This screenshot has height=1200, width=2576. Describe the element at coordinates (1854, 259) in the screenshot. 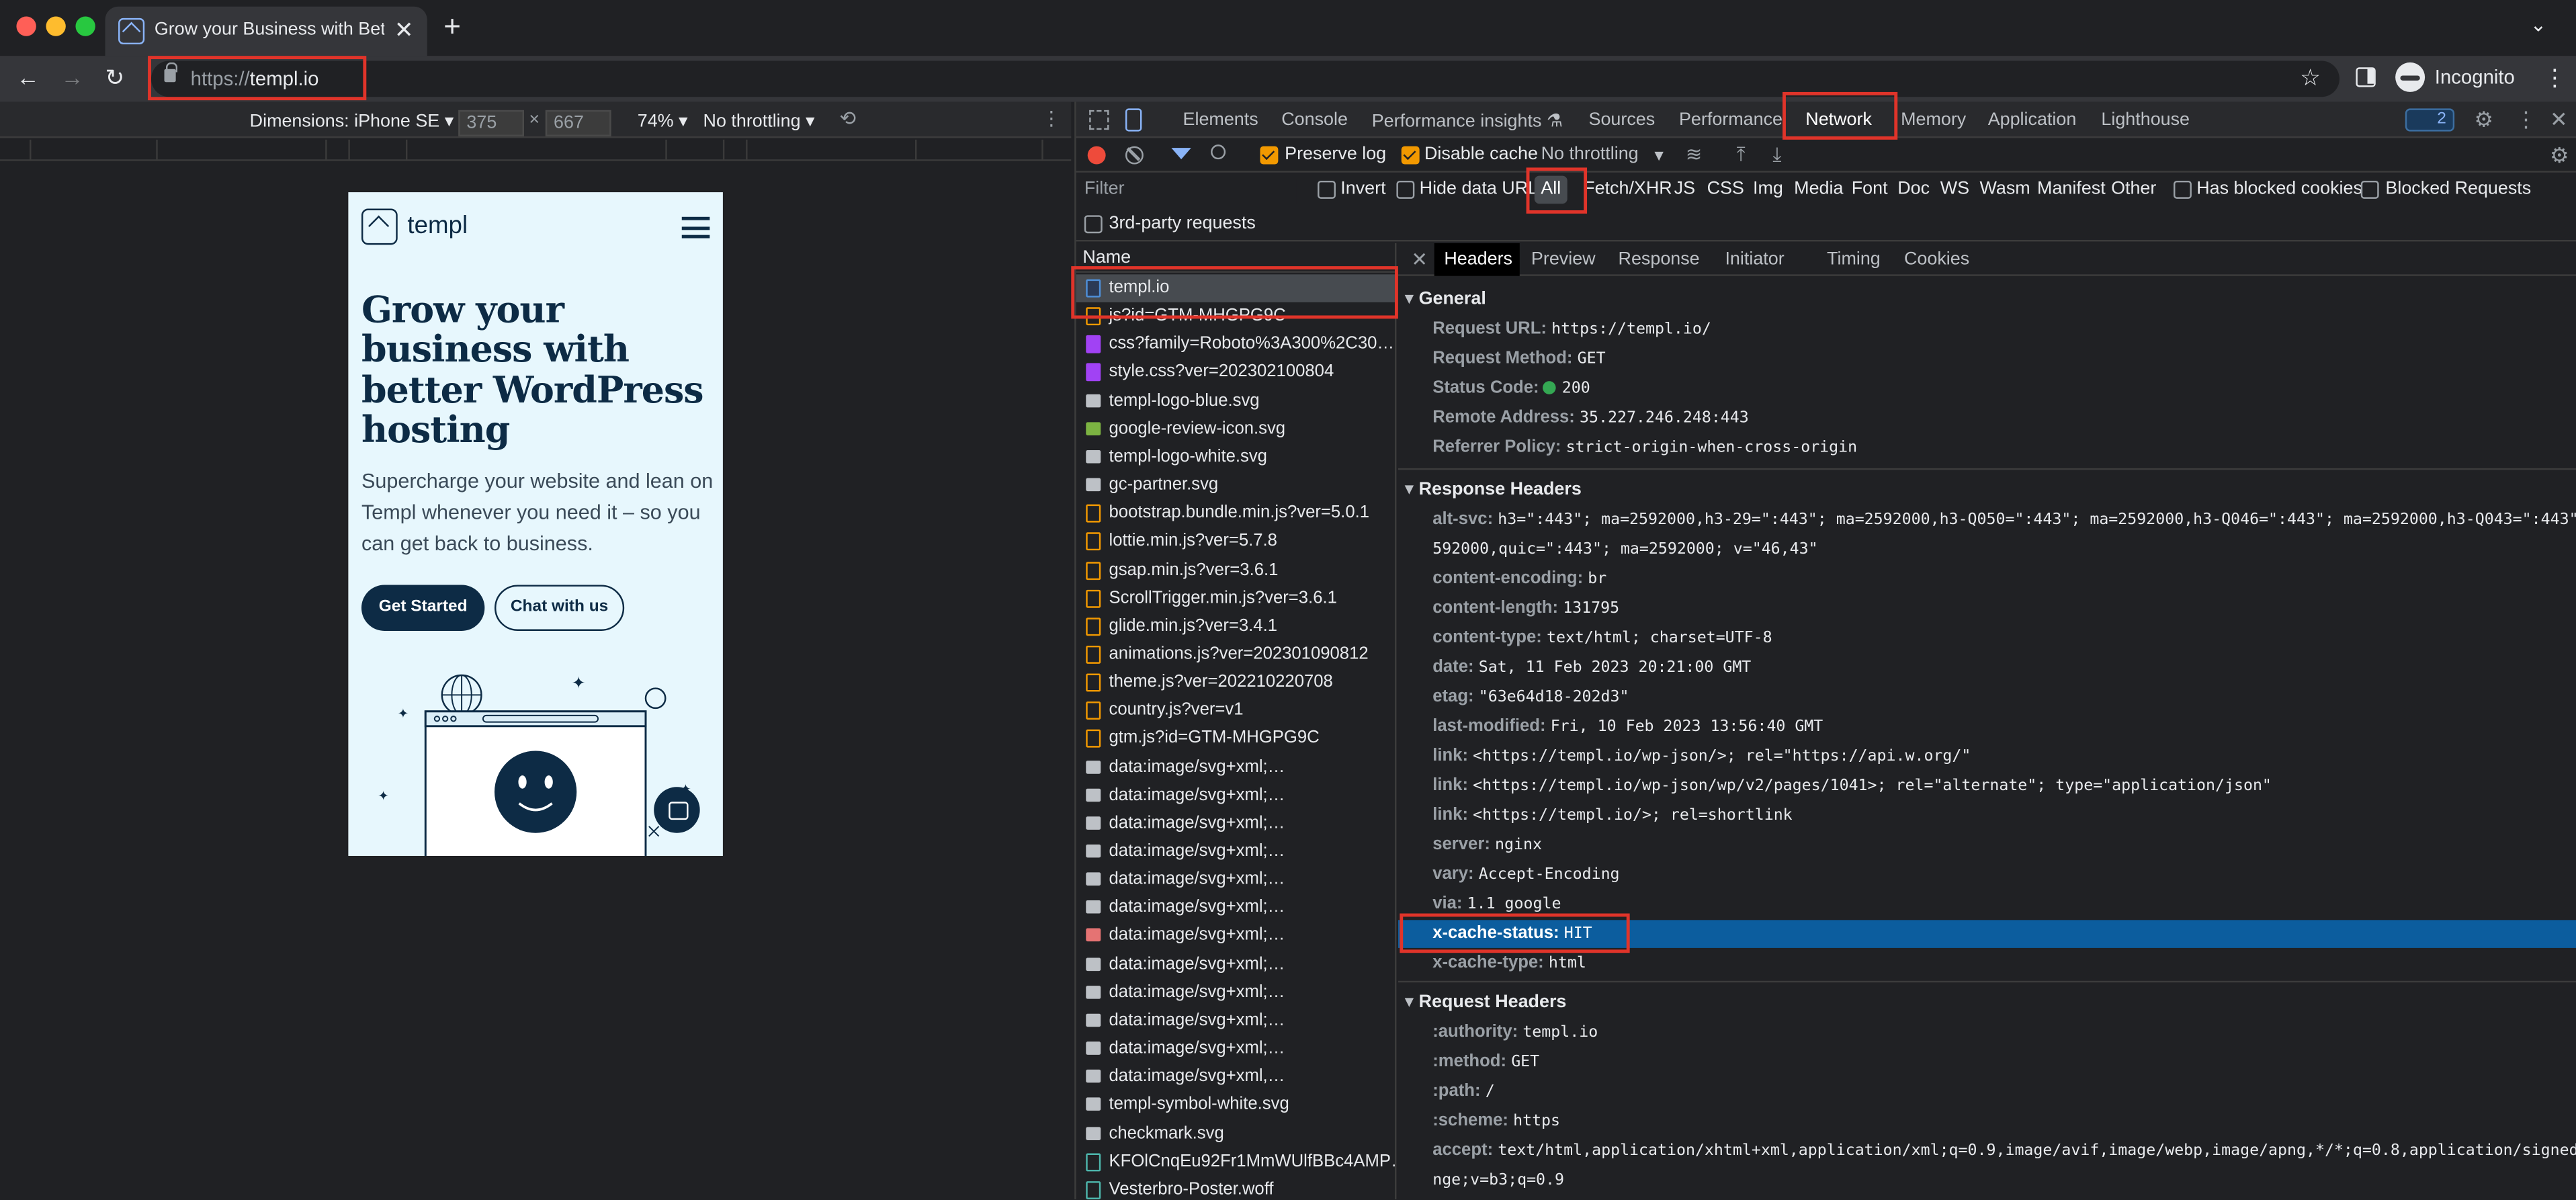

I see `tab-timing: Timing` at that location.